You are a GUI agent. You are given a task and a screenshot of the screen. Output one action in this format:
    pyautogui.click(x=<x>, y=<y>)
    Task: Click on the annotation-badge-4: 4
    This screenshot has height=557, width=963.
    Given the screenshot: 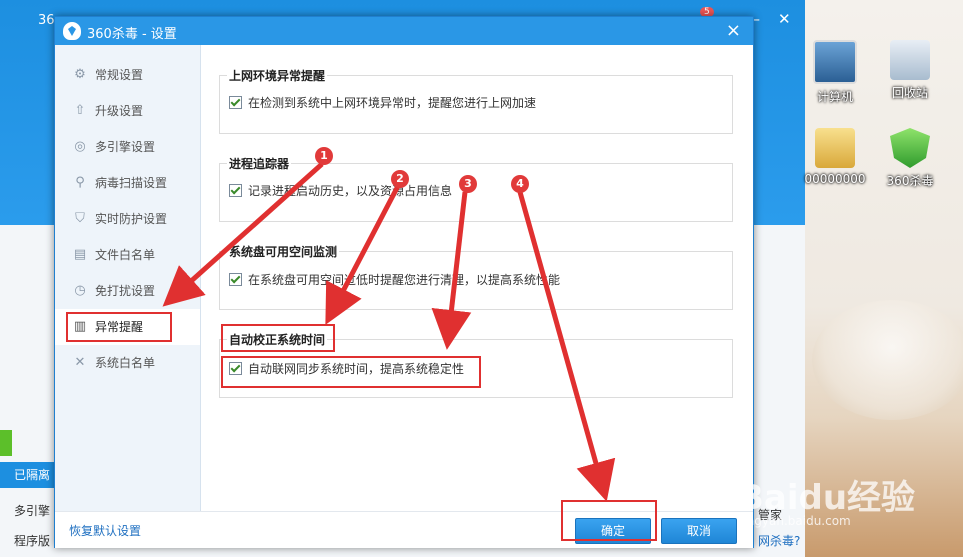 What is the action you would take?
    pyautogui.click(x=520, y=184)
    